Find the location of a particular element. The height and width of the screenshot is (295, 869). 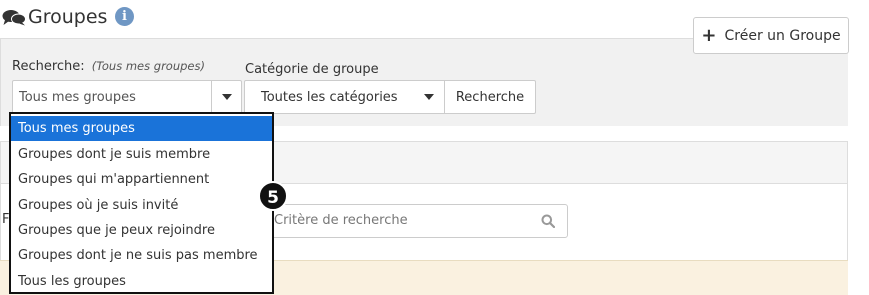

step-number-badge: 5 is located at coordinates (273, 196).